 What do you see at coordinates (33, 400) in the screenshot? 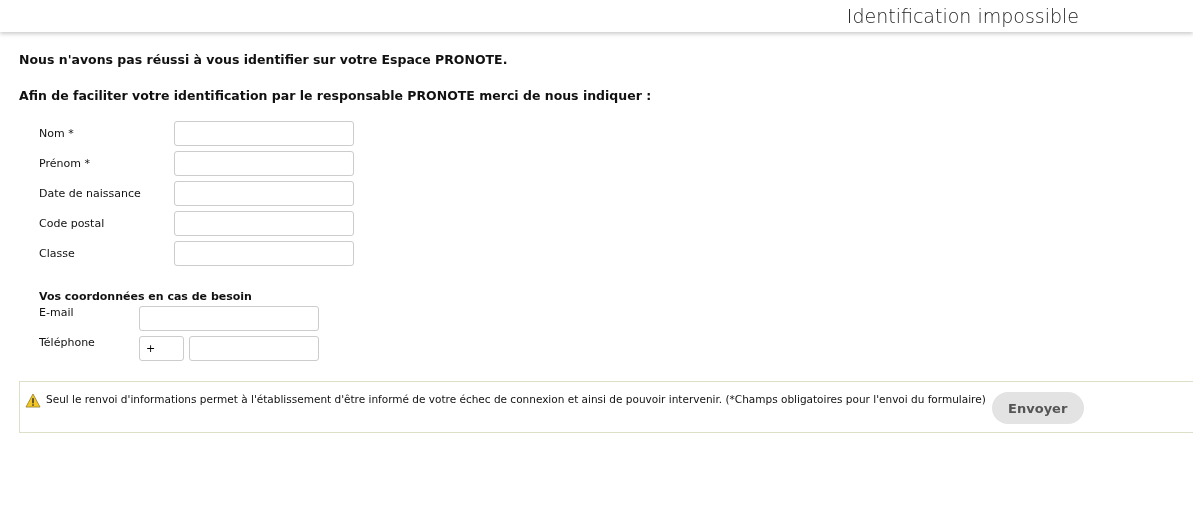
I see `warning-icon` at bounding box center [33, 400].